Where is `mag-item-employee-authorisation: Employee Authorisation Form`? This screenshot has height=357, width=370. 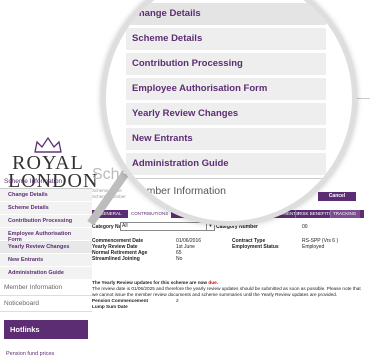 mag-item-employee-authorisation: Employee Authorisation Form is located at coordinates (226, 90).